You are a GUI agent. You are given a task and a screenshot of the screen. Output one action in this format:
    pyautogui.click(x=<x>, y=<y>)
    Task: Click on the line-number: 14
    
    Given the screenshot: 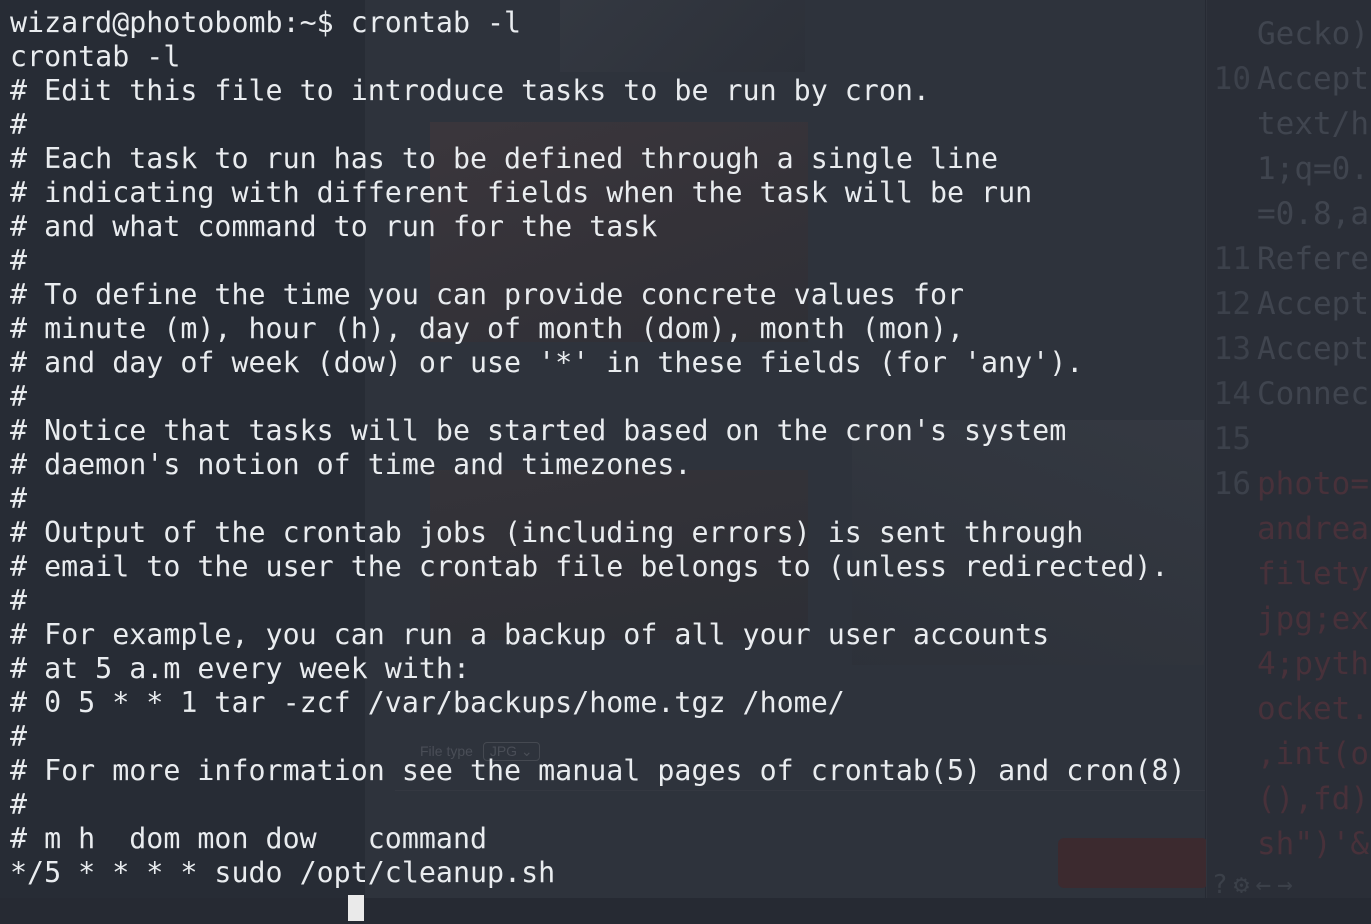 What is the action you would take?
    pyautogui.click(x=1232, y=394)
    